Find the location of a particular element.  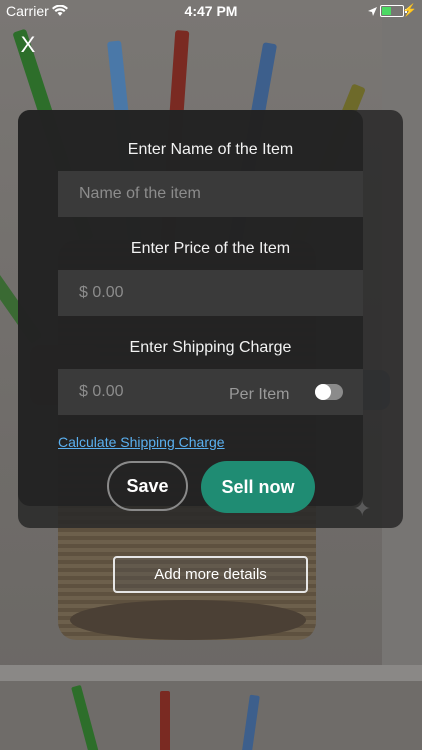

per-item-toggle is located at coordinates (329, 392).